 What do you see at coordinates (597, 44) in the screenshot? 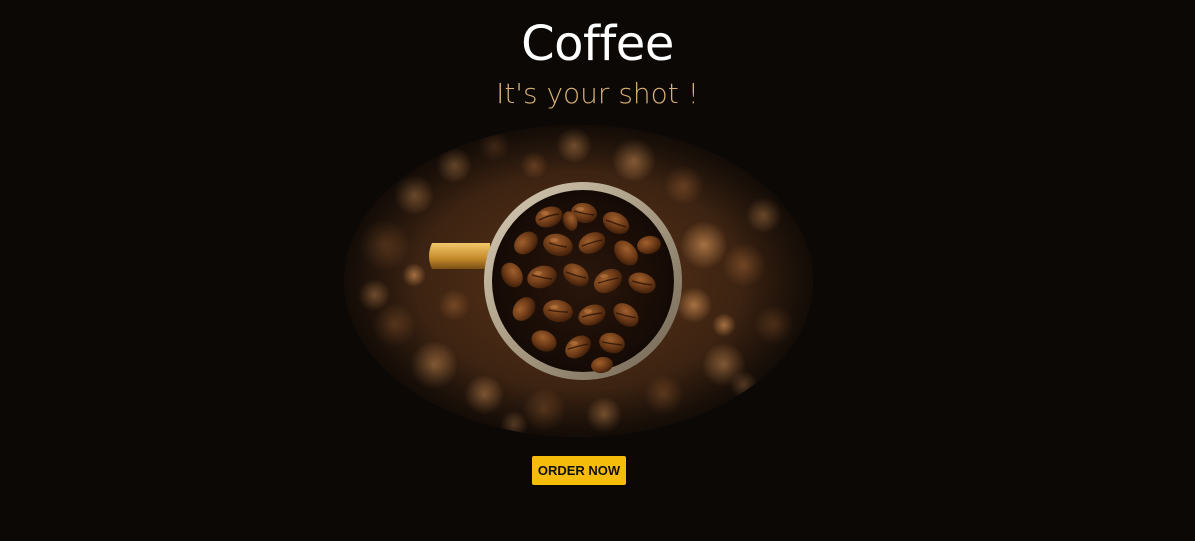
I see `page-title: Coffee` at bounding box center [597, 44].